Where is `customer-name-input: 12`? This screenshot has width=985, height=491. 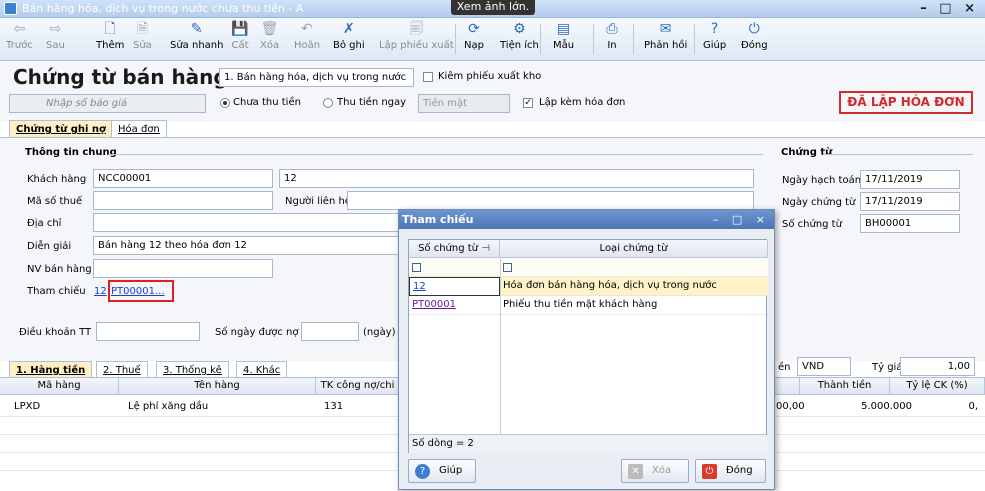 customer-name-input: 12 is located at coordinates (516, 178).